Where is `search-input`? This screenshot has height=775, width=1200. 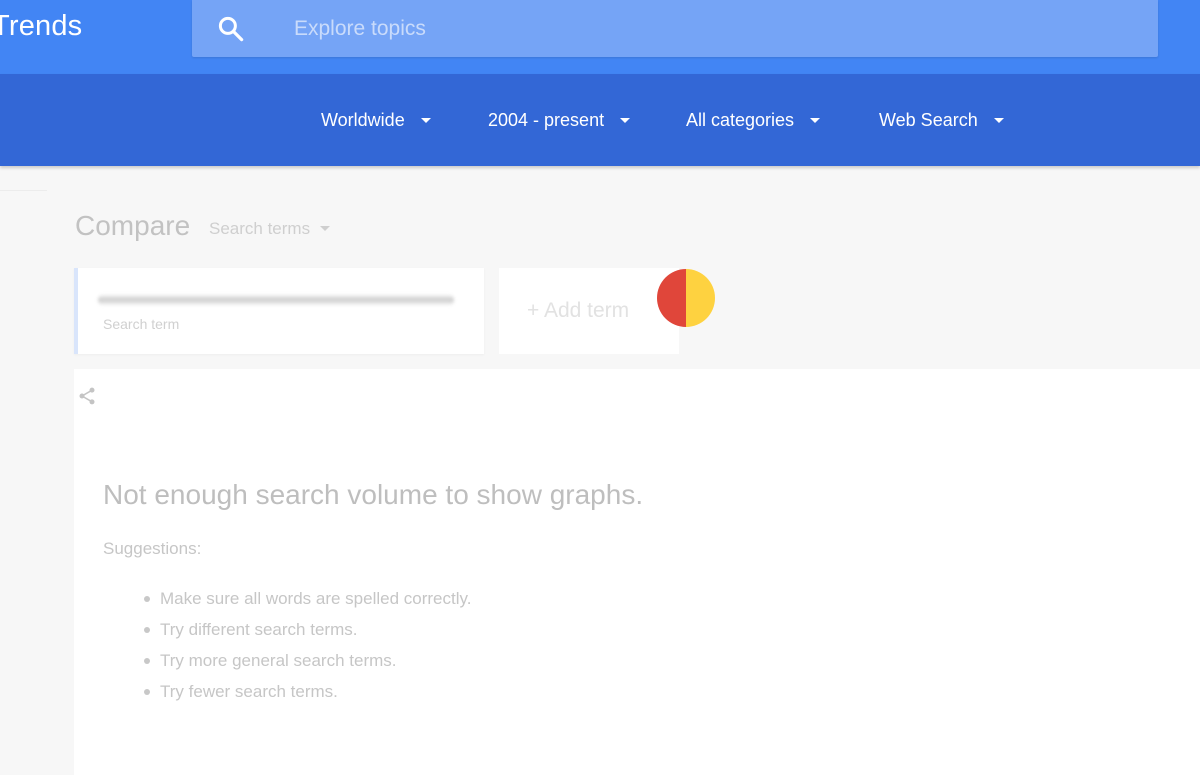 search-input is located at coordinates (702, 29).